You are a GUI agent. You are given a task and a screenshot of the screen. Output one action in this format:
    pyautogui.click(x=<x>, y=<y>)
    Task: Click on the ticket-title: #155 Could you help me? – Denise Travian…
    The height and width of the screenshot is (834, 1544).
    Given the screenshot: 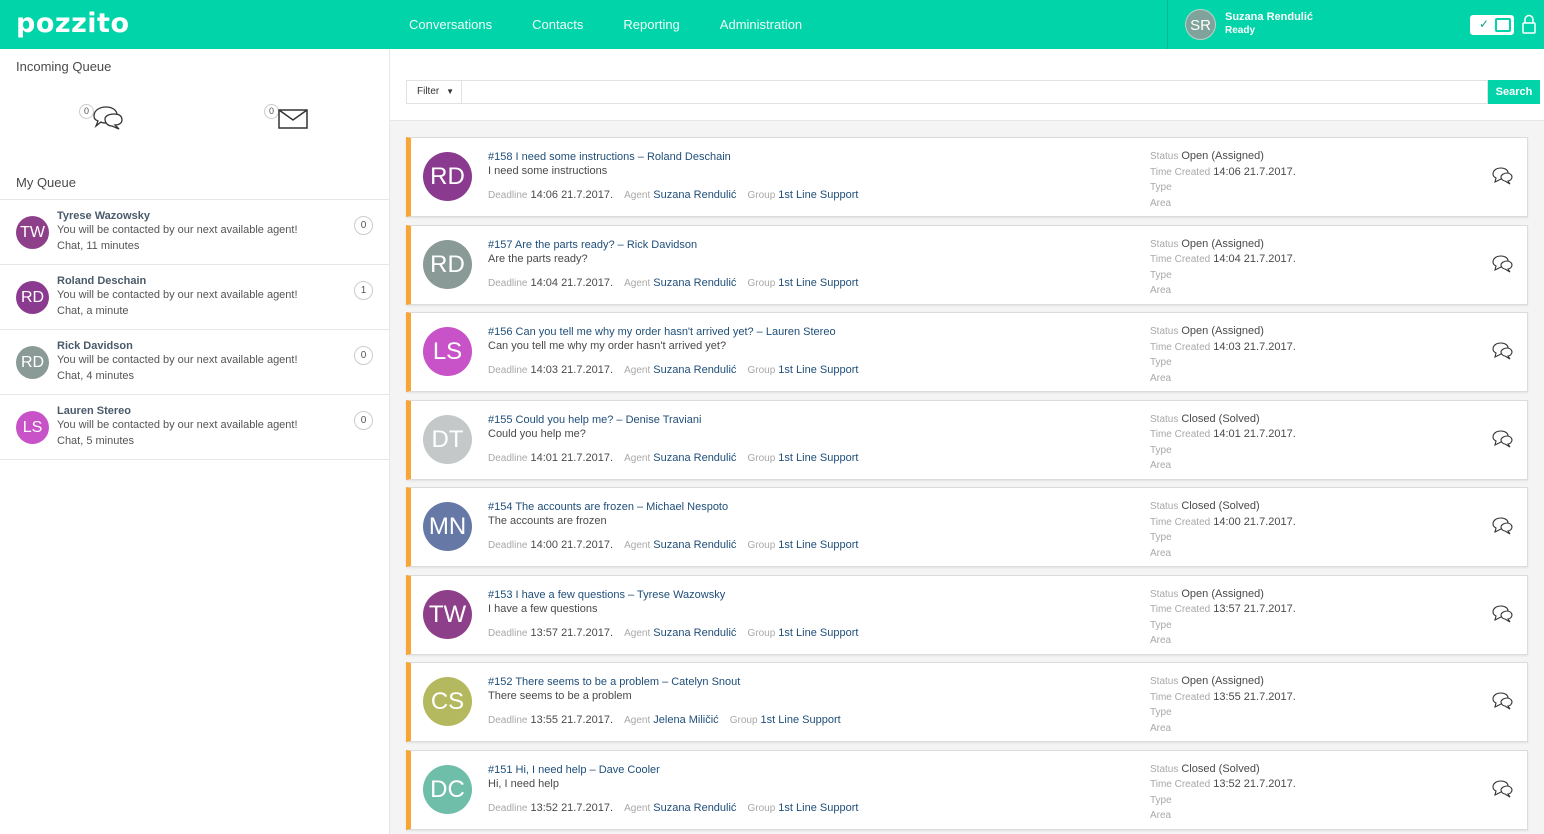 What is the action you would take?
    pyautogui.click(x=594, y=420)
    